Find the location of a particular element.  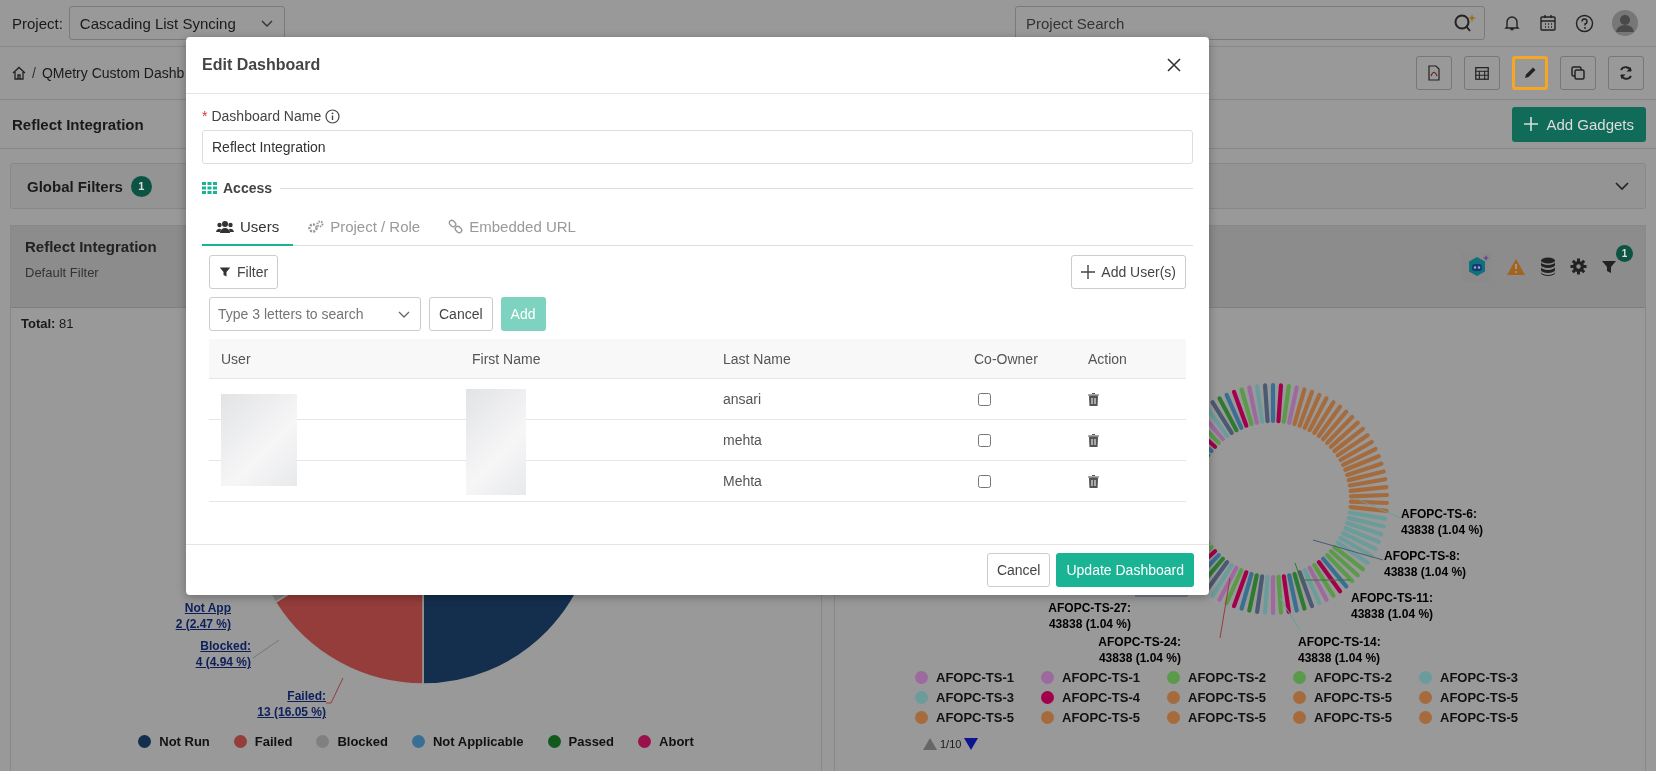

filter-button: Filter is located at coordinates (244, 272).